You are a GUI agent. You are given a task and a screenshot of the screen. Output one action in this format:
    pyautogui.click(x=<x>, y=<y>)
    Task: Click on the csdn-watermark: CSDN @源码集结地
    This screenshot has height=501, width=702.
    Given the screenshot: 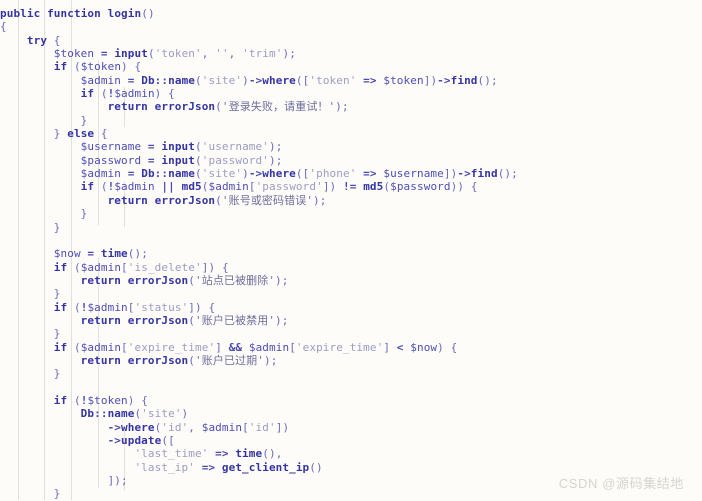 What is the action you would take?
    pyautogui.click(x=621, y=483)
    